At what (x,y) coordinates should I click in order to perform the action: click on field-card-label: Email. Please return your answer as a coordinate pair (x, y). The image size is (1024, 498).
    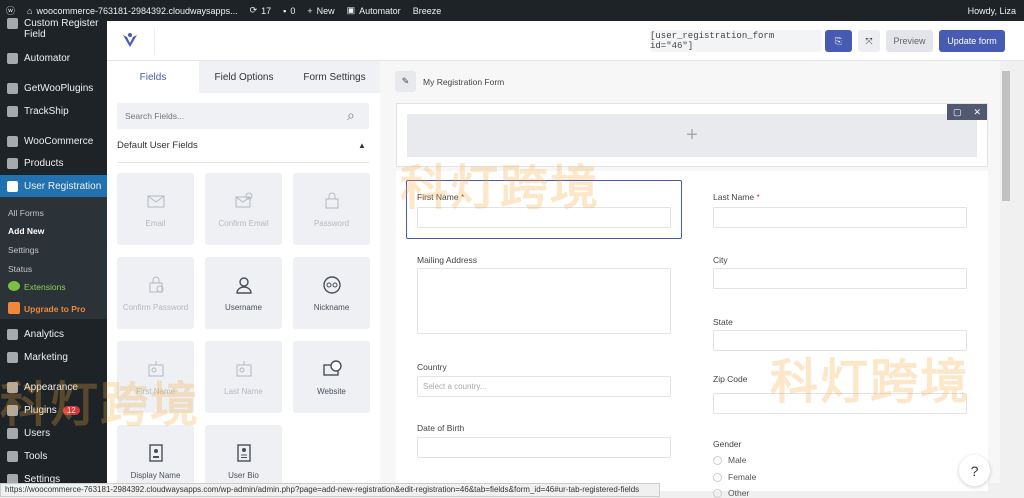
    Looking at the image, I should click on (155, 223).